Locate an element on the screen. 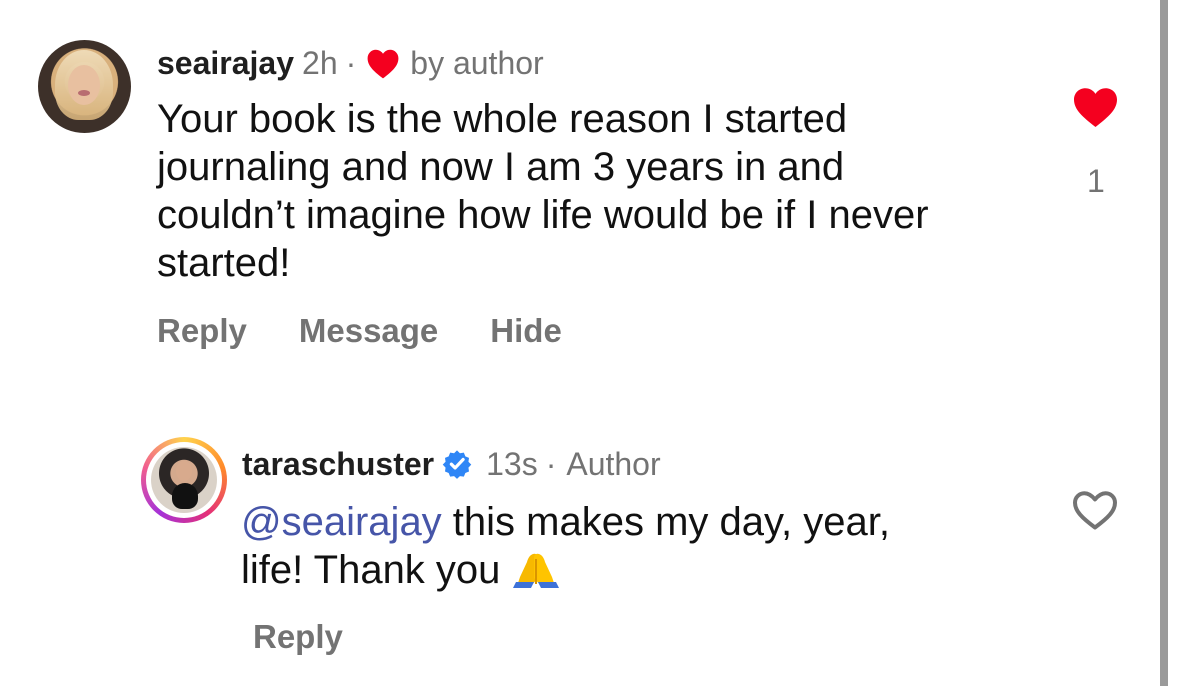 The width and height of the screenshot is (1179, 686). comment-header-seairajay: seairajay 2h · by author is located at coordinates (350, 63).